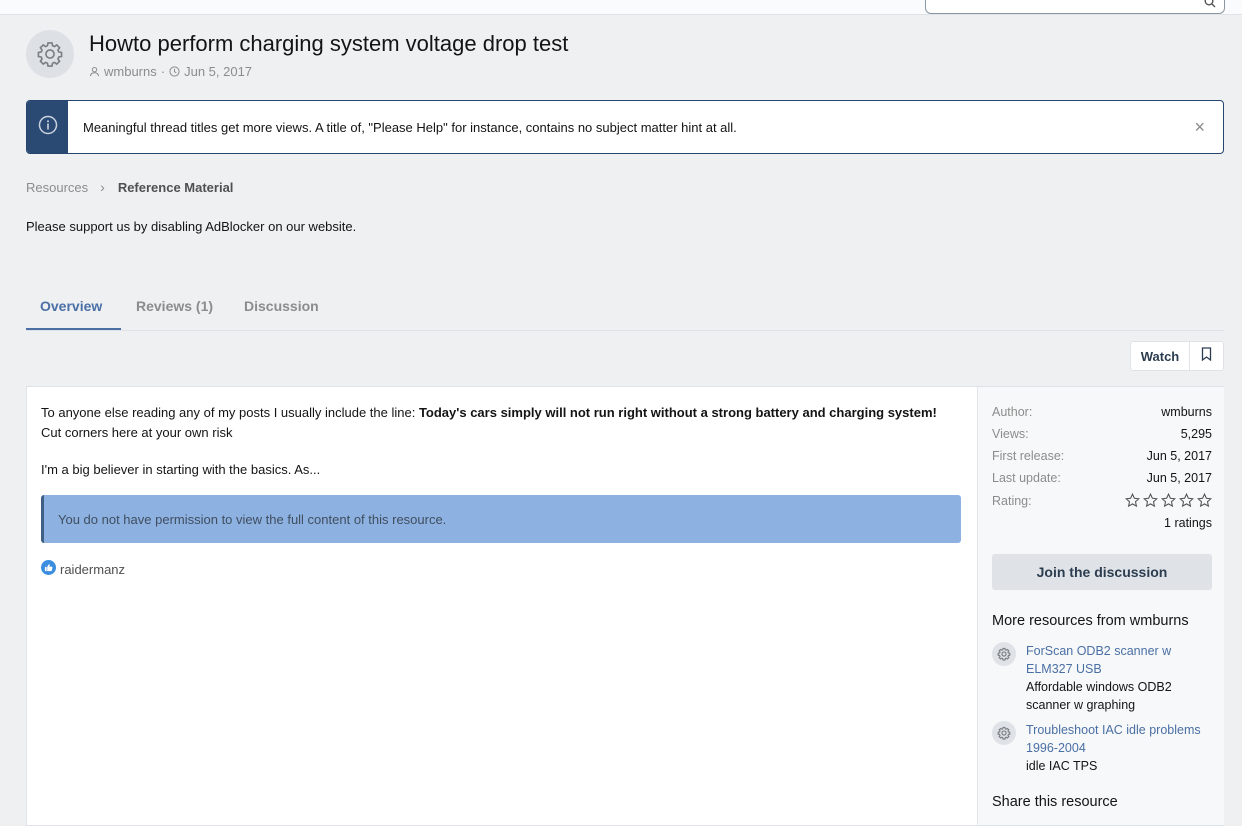  I want to click on info-first-release-value: Jun 5, 2017, so click(1179, 456).